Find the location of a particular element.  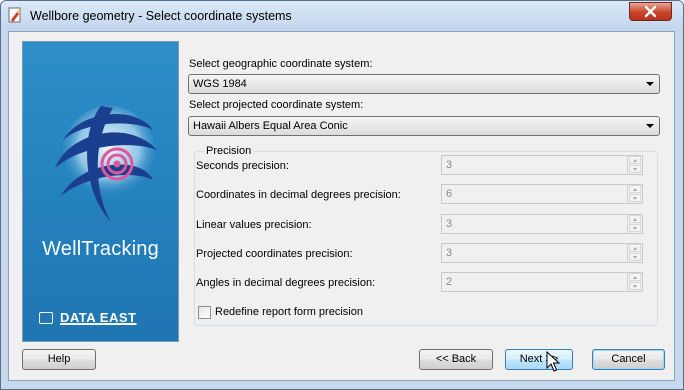

linear-values-precision-label: Linear values precision: is located at coordinates (254, 225).